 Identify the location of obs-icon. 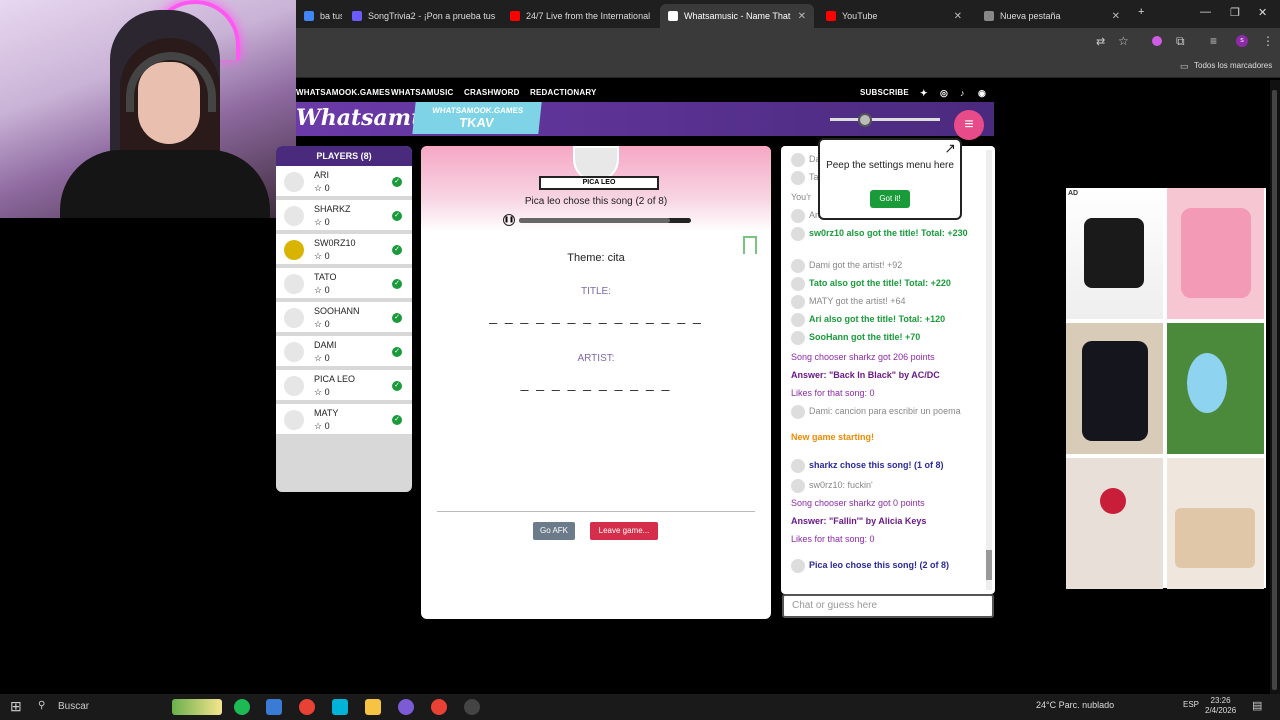
(406, 707).